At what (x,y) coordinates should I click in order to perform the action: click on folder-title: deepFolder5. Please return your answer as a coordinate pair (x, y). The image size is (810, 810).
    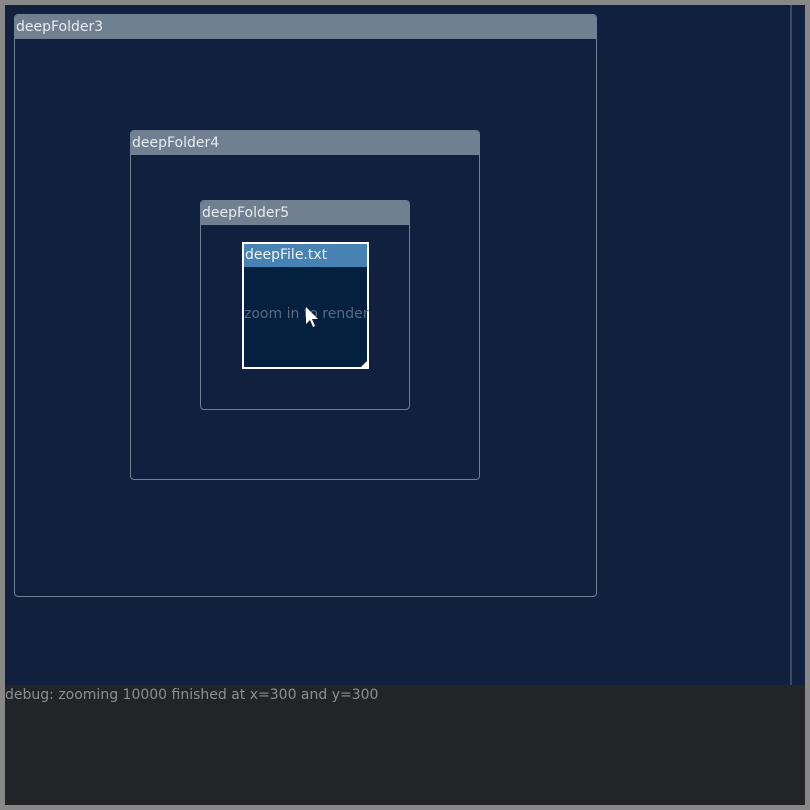
    Looking at the image, I should click on (305, 213).